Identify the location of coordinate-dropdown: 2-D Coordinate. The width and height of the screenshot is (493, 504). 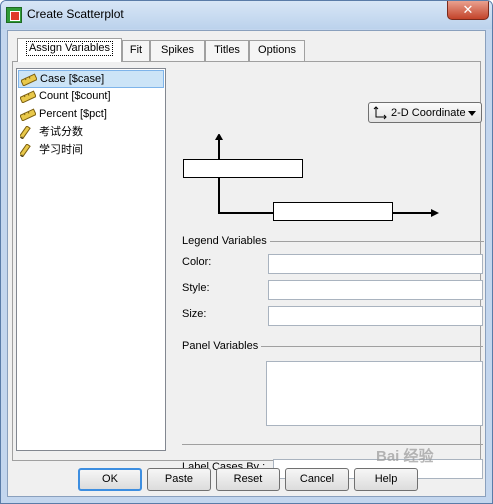
(425, 112).